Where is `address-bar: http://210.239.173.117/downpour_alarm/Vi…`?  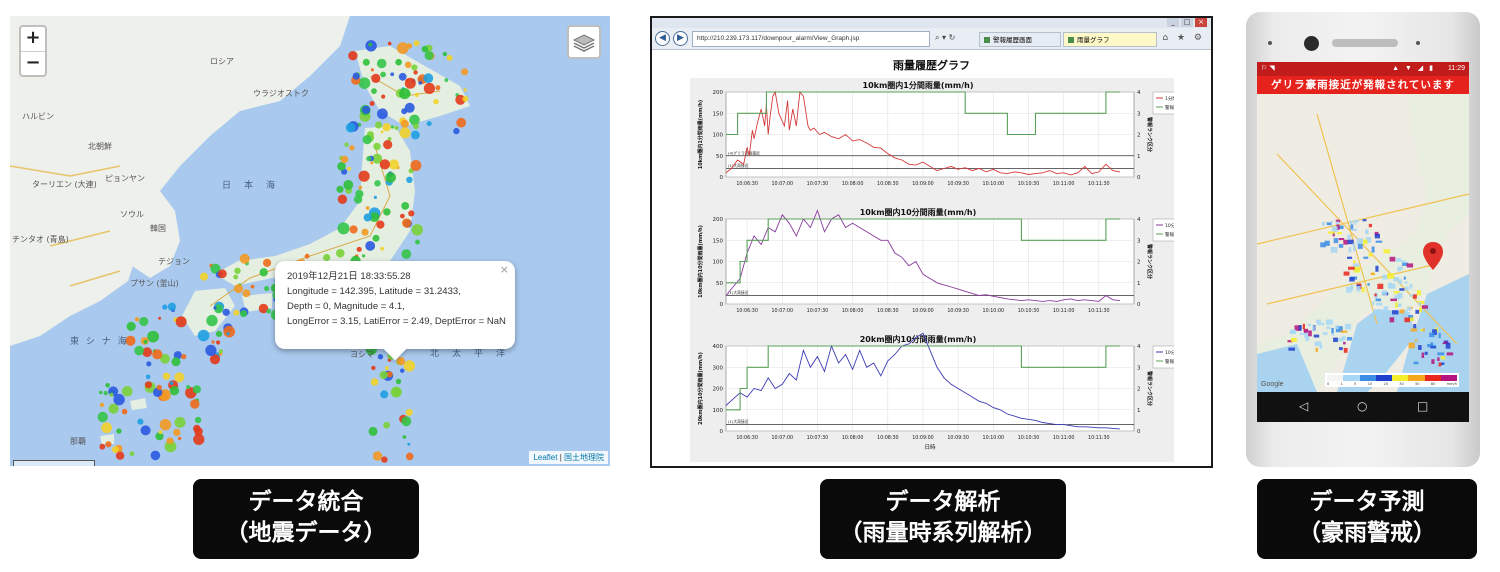
address-bar: http://210.239.173.117/downpour_alarm/Vi… is located at coordinates (811, 39).